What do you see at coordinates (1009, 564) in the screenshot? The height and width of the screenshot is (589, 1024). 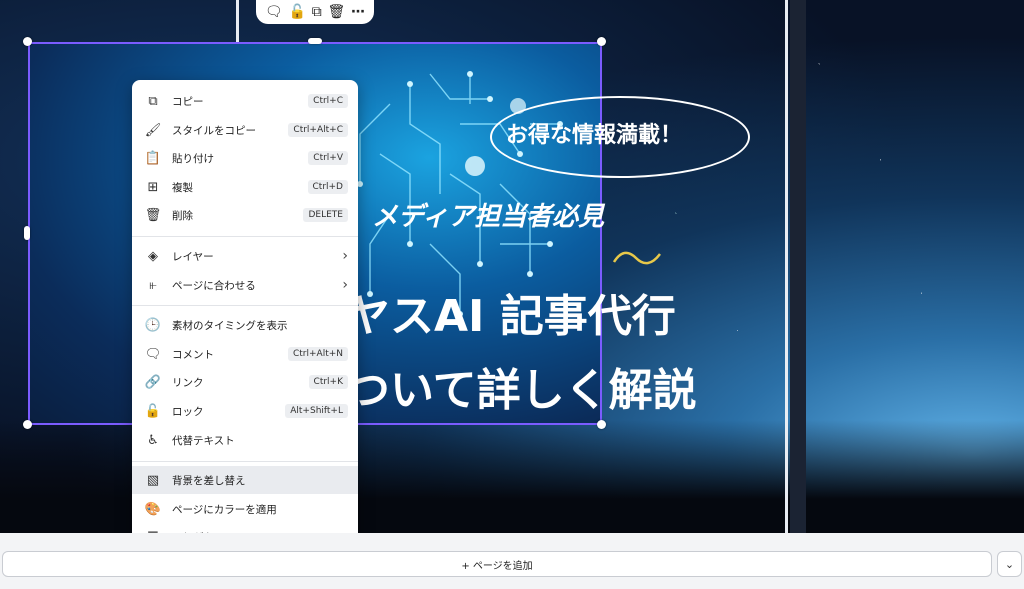 I see `chevron-down-icon: ⌄` at bounding box center [1009, 564].